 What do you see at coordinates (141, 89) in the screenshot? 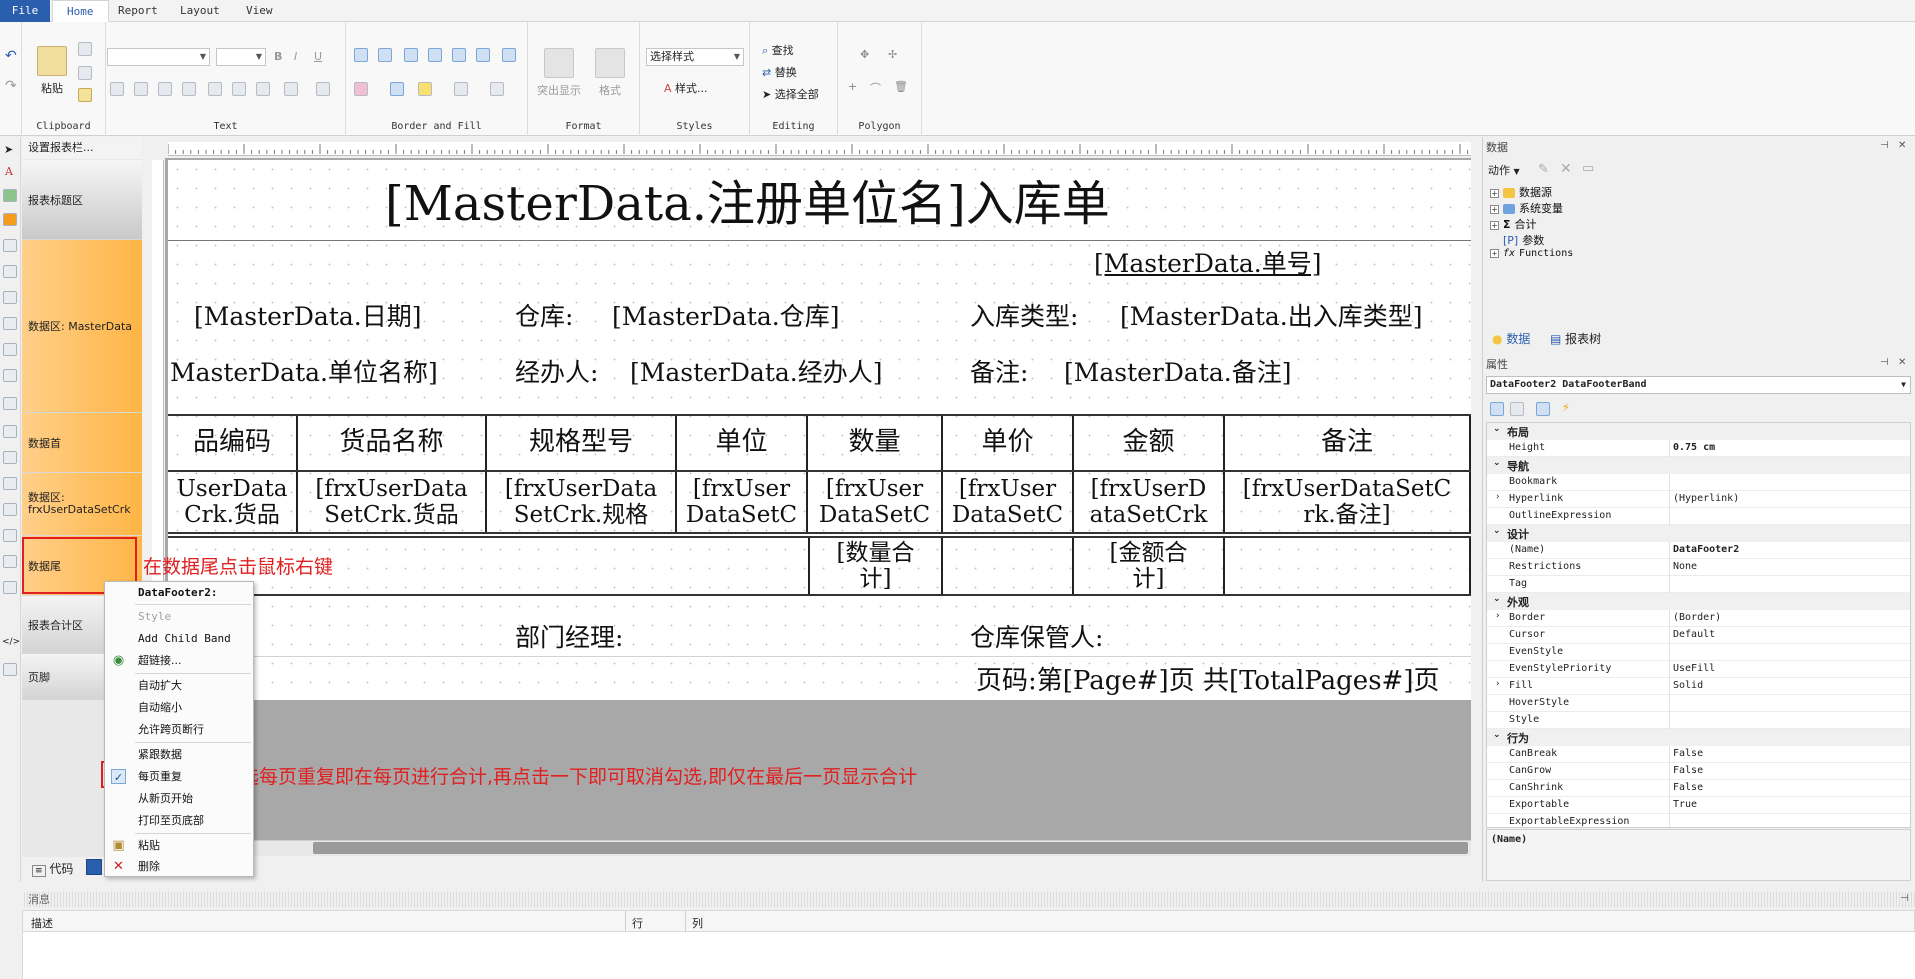
I see `align-center-icon` at bounding box center [141, 89].